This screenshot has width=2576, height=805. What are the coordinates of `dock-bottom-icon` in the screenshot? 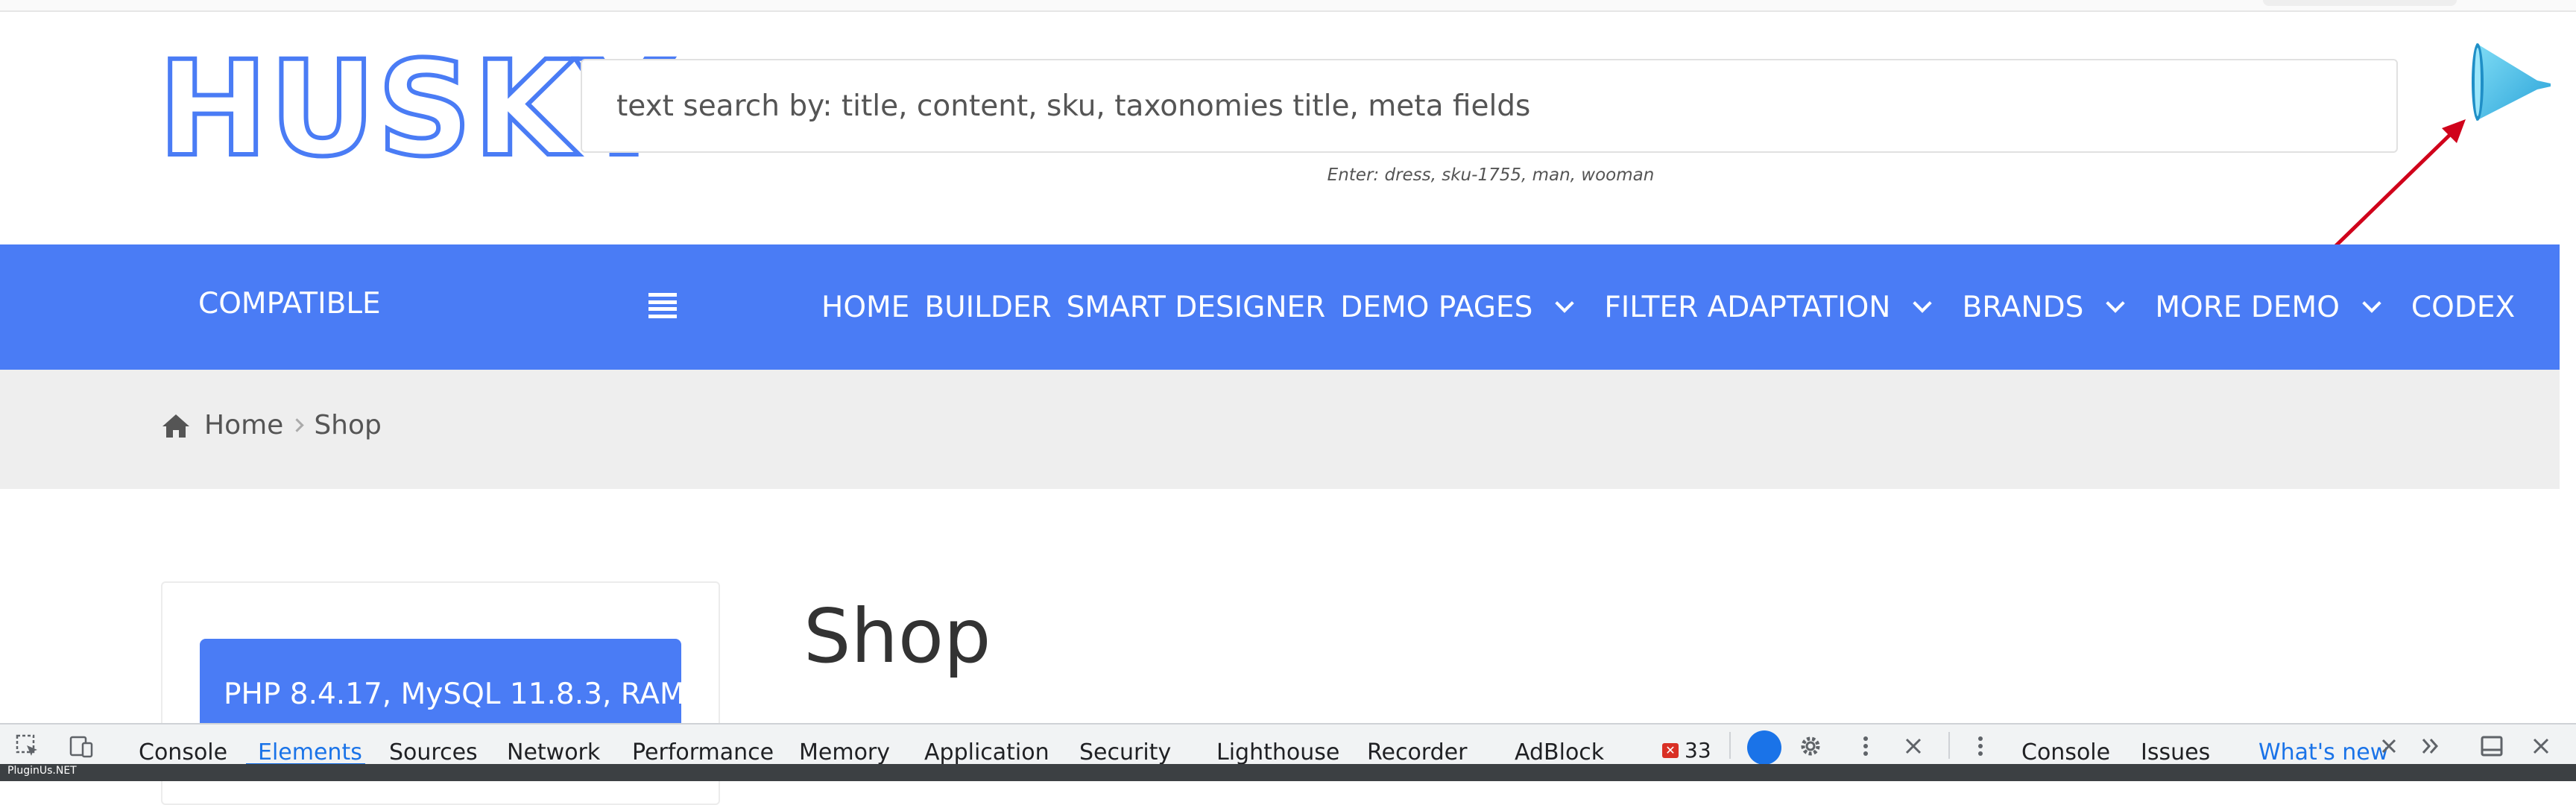 It's located at (2491, 746).